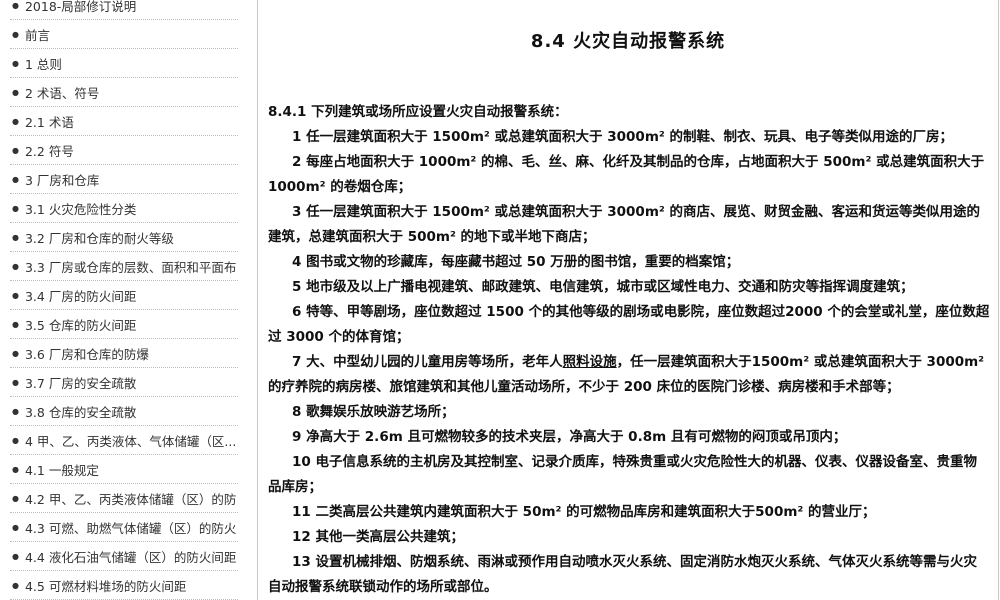  Describe the element at coordinates (62, 180) in the screenshot. I see `toc-item-label: 3 厂房和仓库` at that location.